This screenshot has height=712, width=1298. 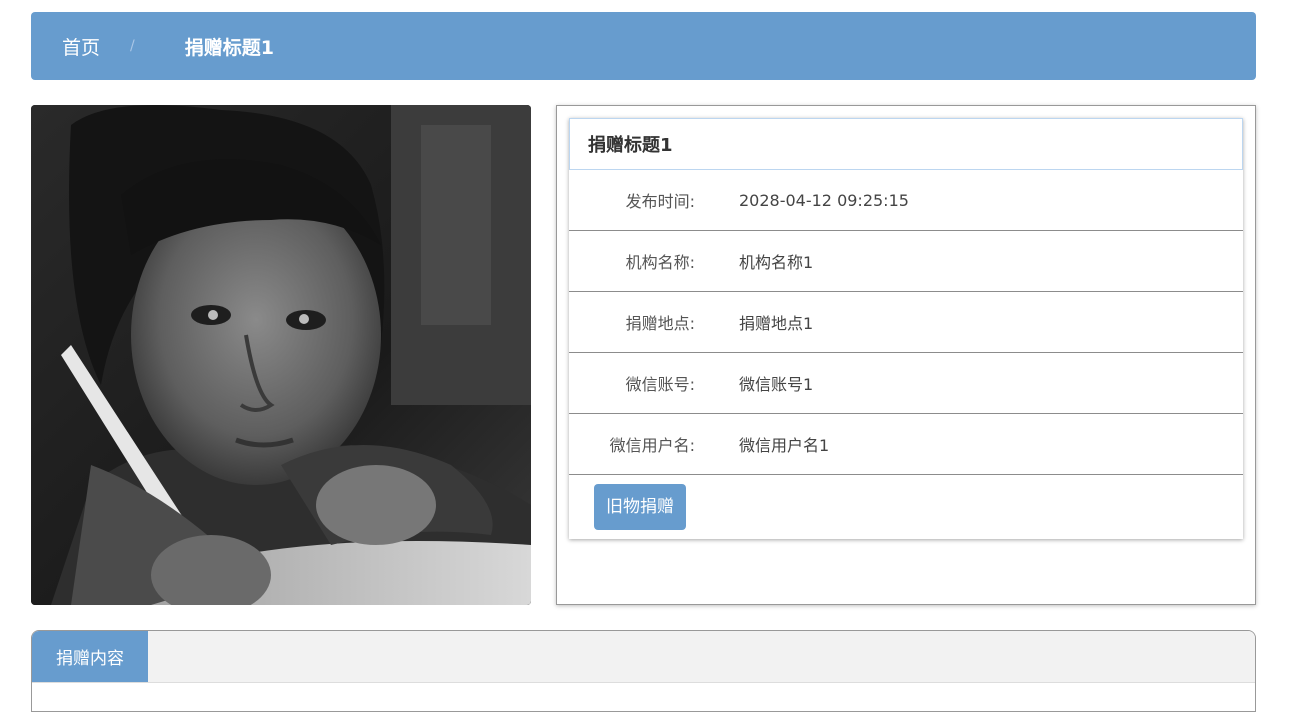 I want to click on donate-used-items-button: 旧物捐赠, so click(x=640, y=507).